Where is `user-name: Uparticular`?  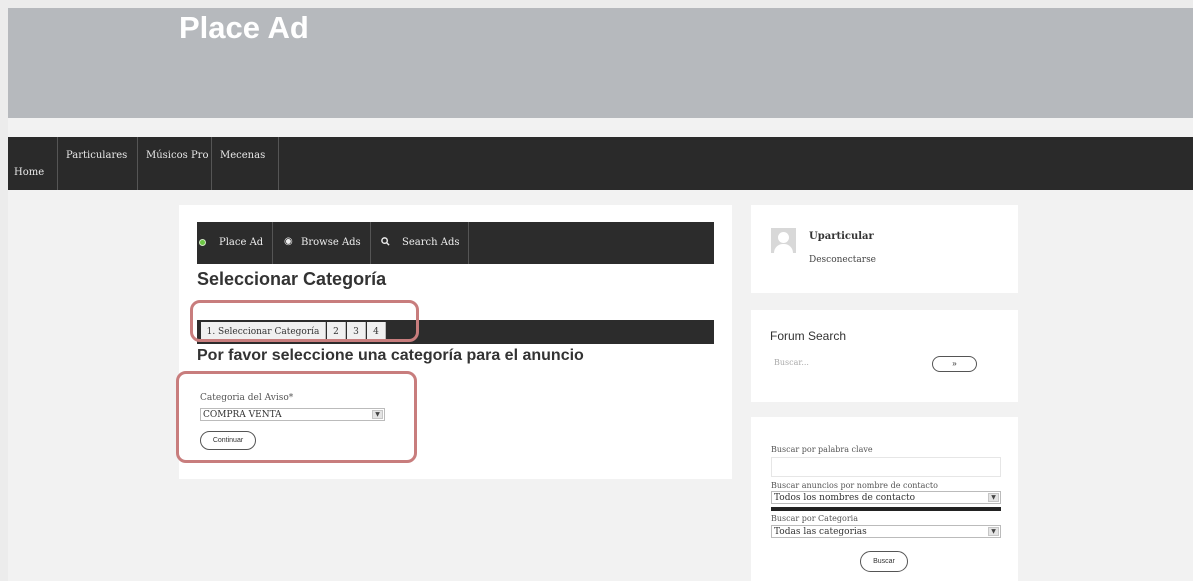 user-name: Uparticular is located at coordinates (841, 236).